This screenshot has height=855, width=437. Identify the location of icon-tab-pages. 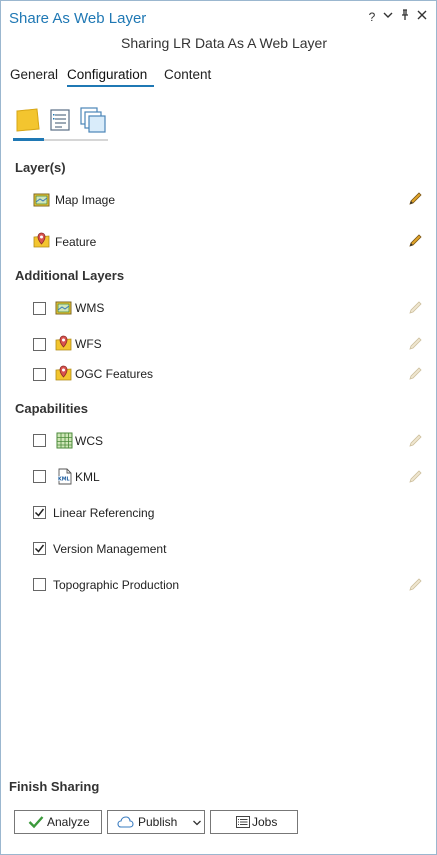
(94, 120).